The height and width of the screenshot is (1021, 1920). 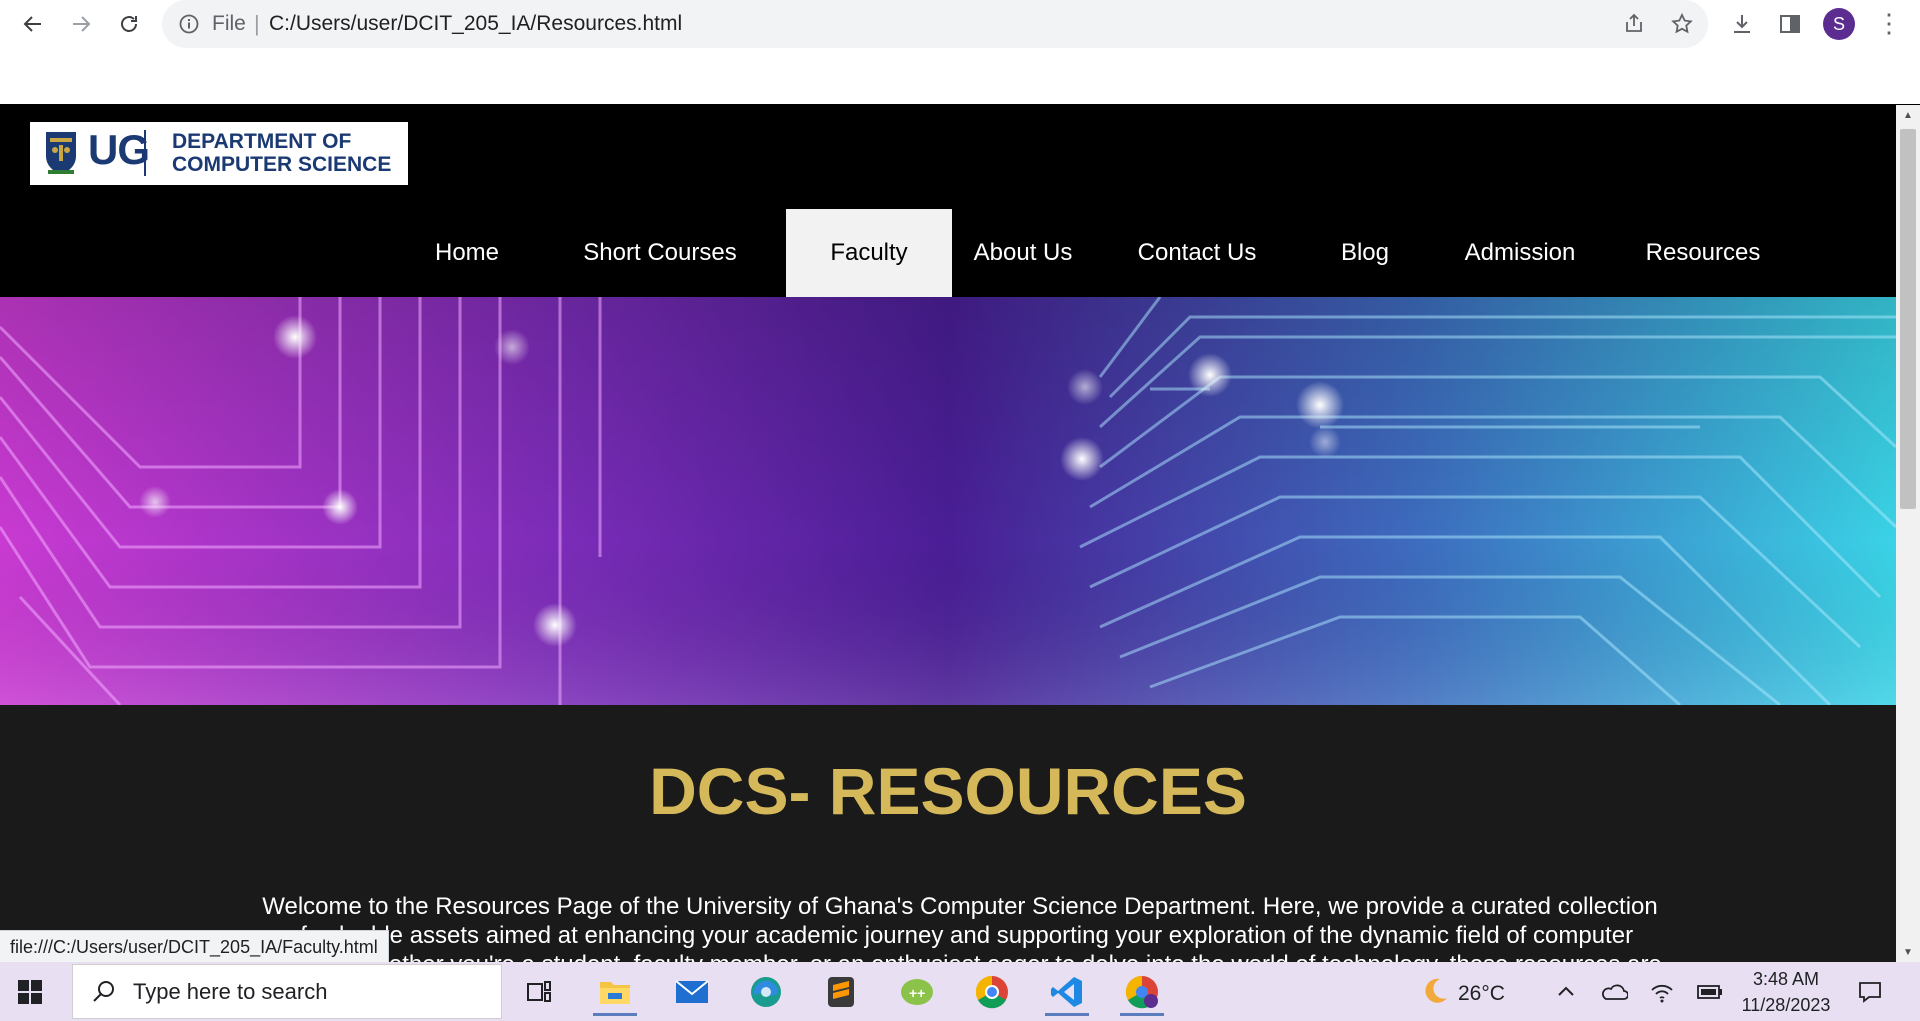 I want to click on forward-icon, so click(x=81, y=24).